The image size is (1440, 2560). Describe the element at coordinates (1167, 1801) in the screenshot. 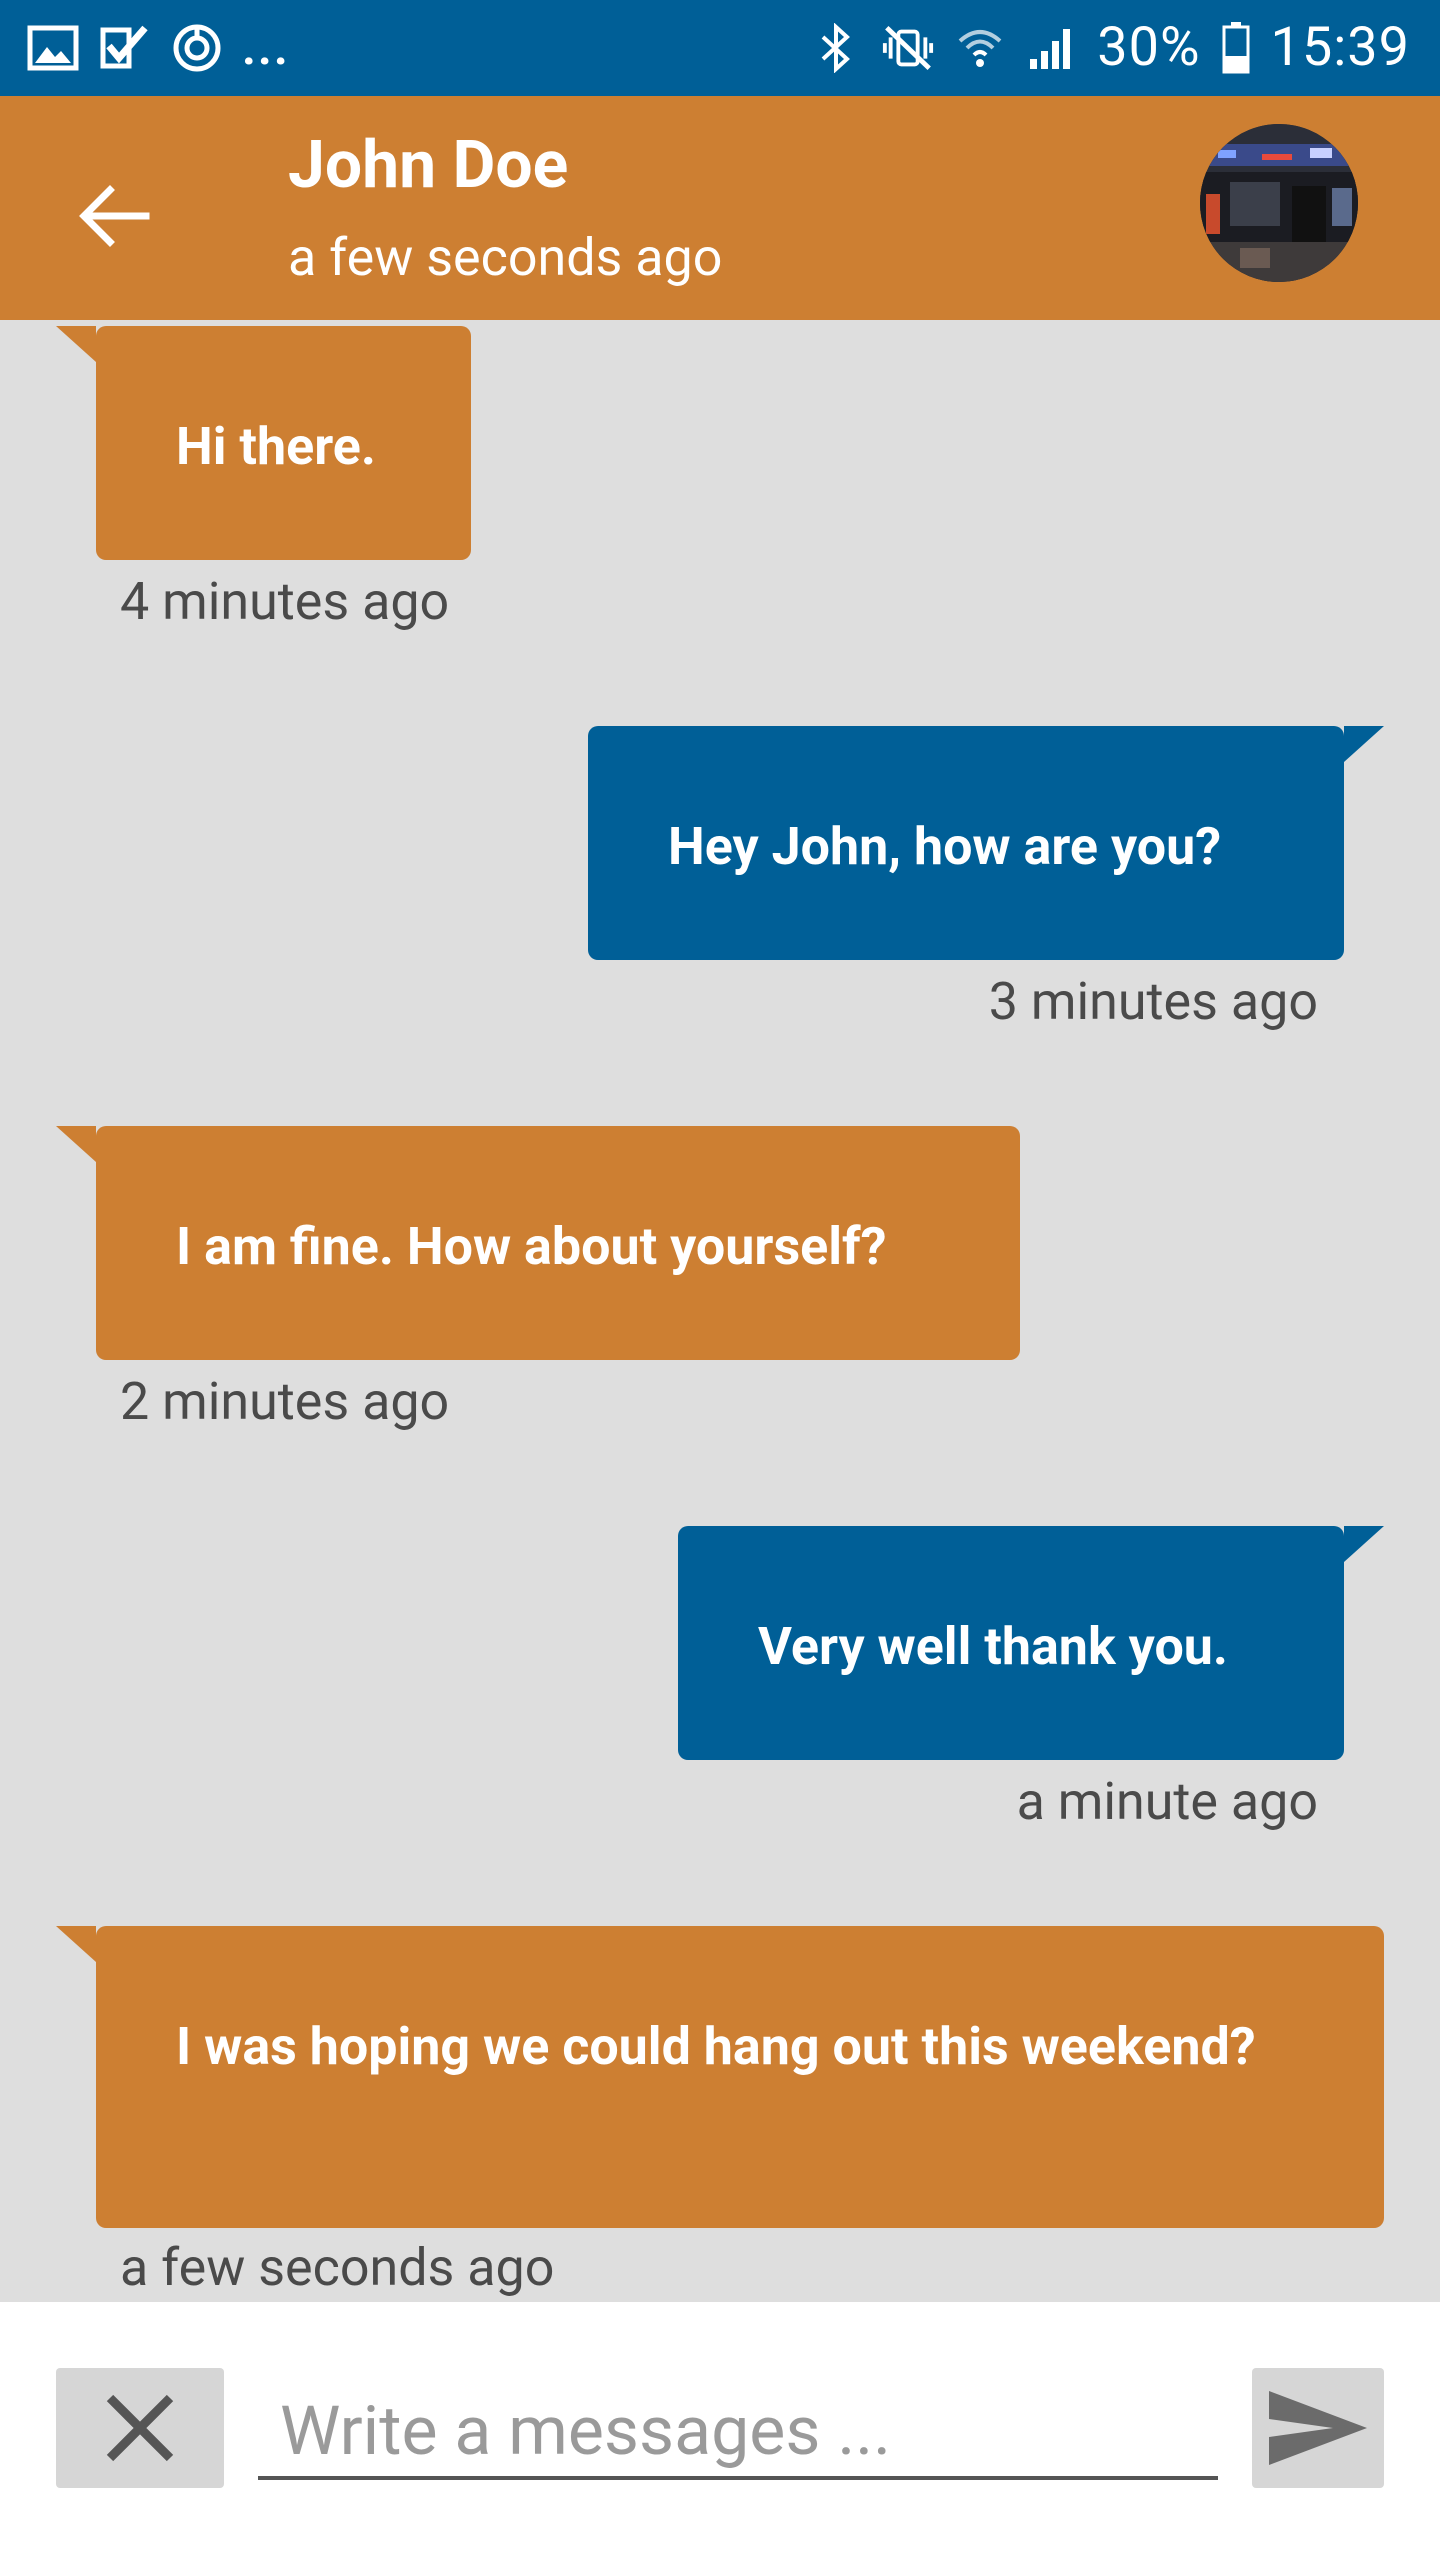

I see `message-timestamp: a minute ago` at that location.